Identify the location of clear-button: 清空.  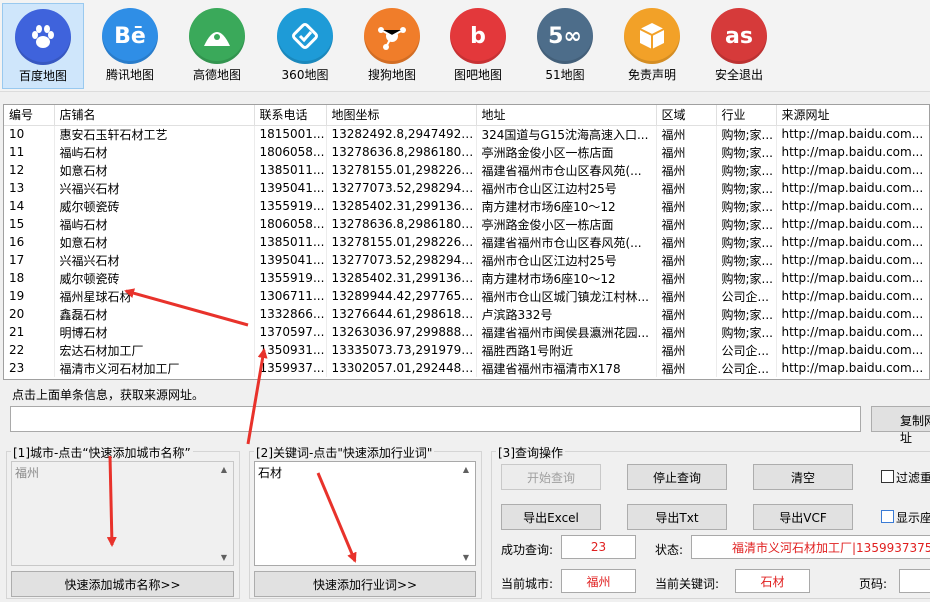
(803, 477).